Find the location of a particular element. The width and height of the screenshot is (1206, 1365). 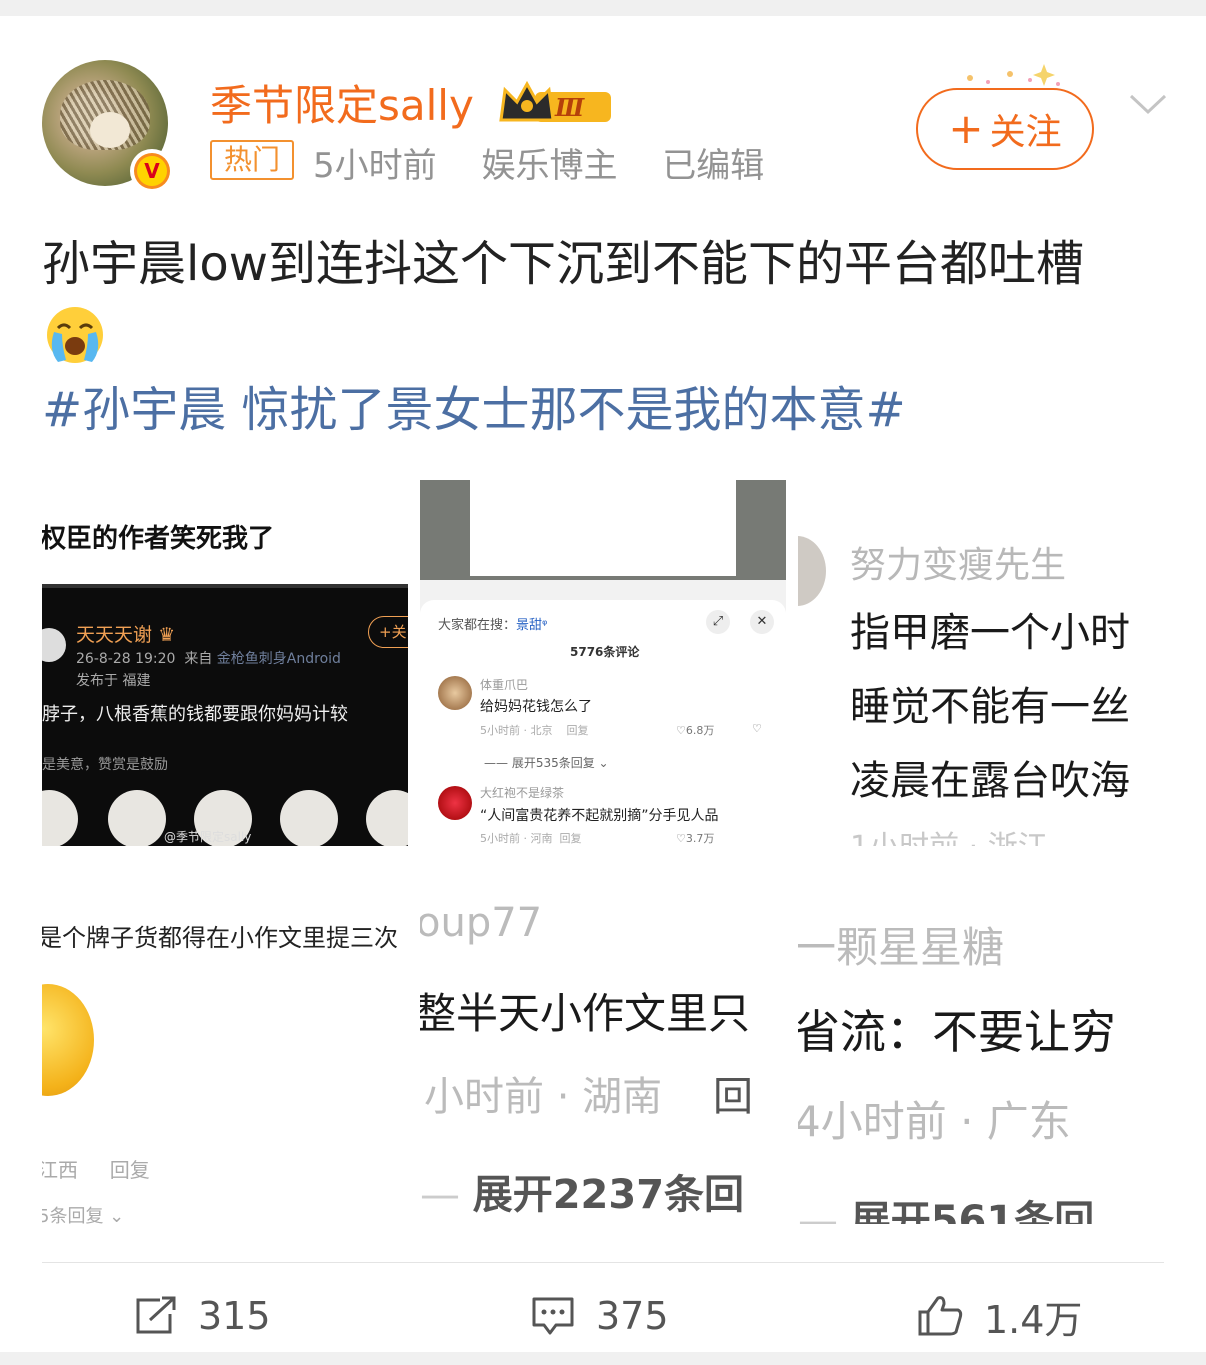

divider is located at coordinates (603, 1262).